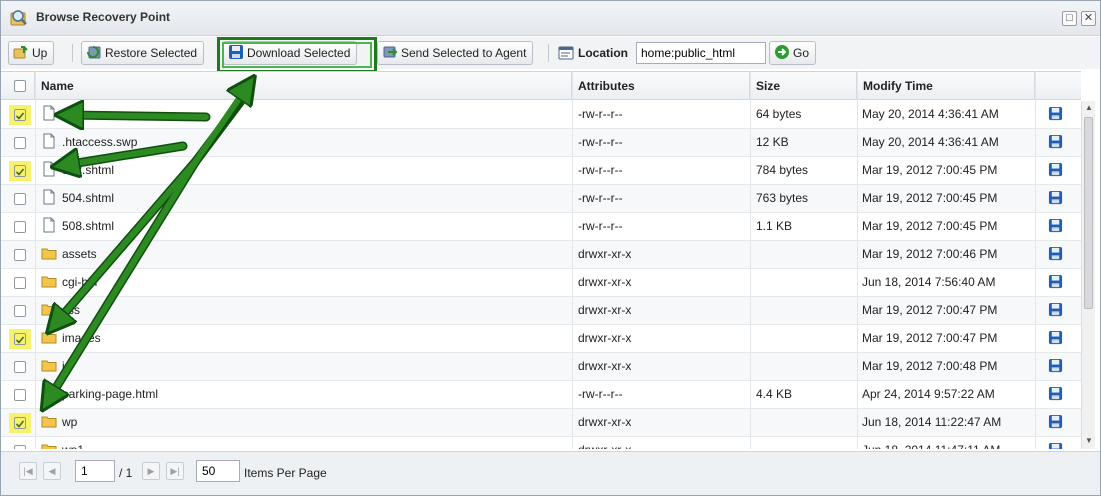 This screenshot has width=1101, height=496. I want to click on column-divider, so click(857, 260).